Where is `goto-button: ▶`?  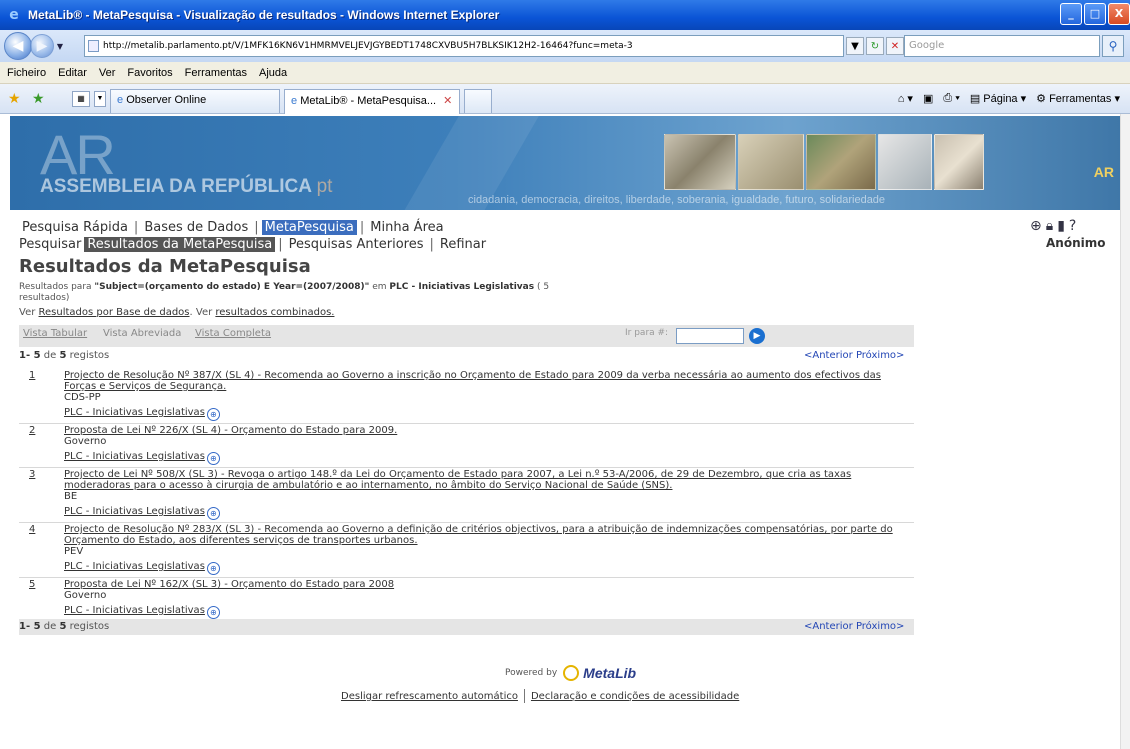
goto-button: ▶ is located at coordinates (757, 336).